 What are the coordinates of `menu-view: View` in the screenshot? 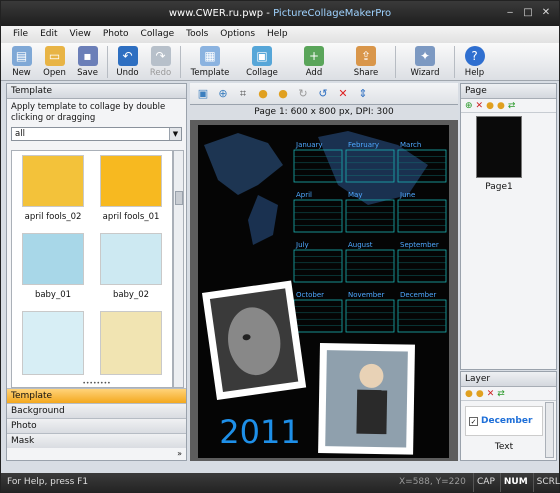 It's located at (80, 34).